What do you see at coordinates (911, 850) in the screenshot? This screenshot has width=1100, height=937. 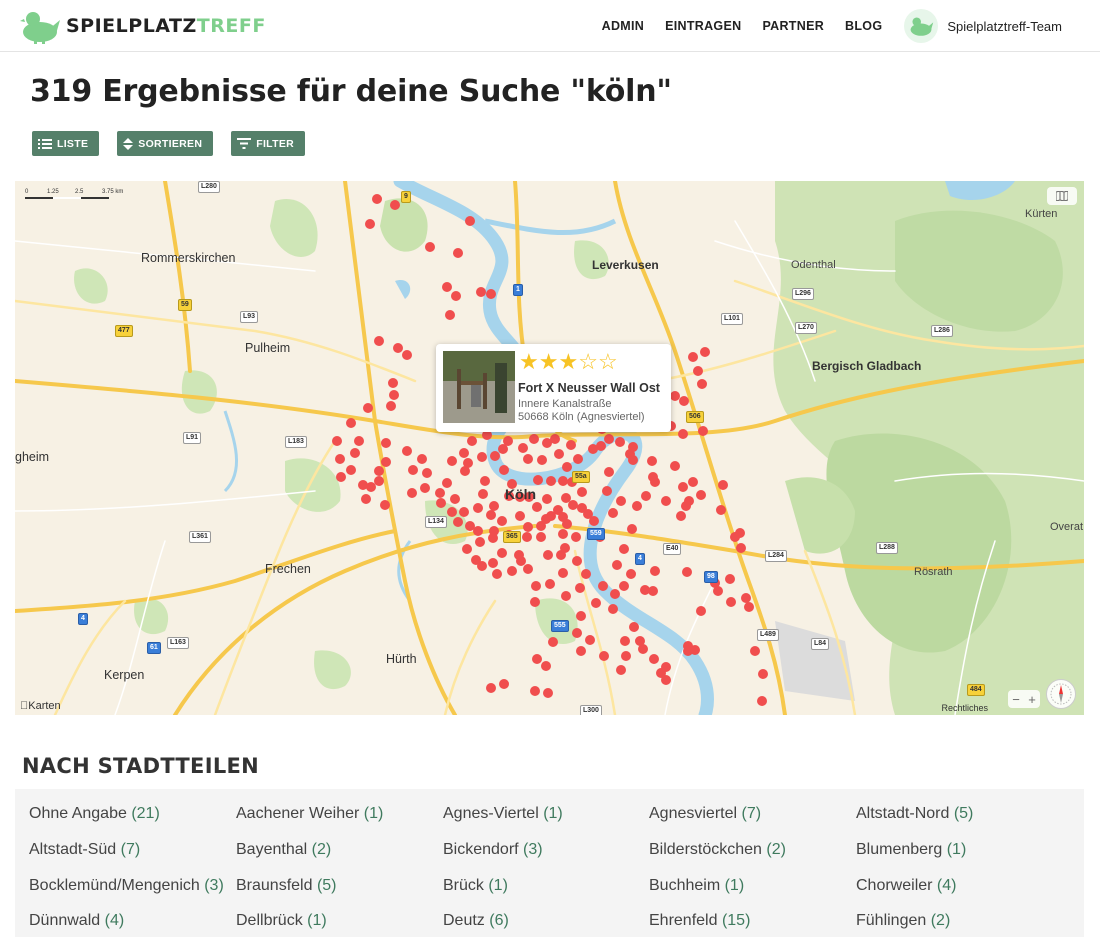 I see `district-link: Blumenberg (1)` at bounding box center [911, 850].